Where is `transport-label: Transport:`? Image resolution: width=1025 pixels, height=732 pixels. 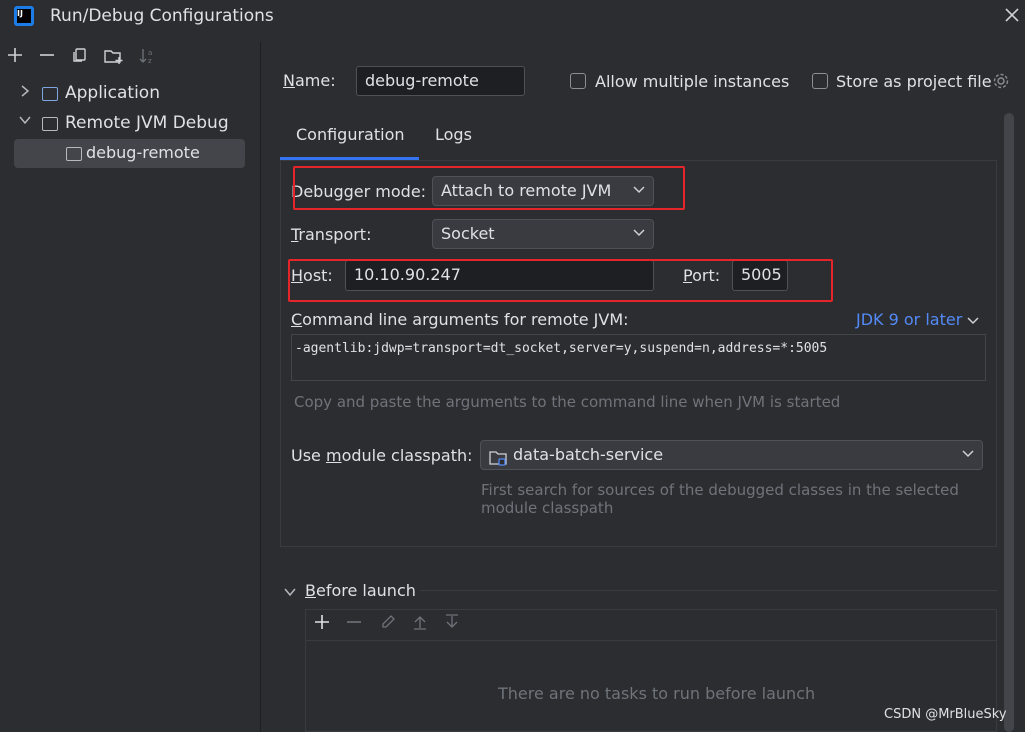
transport-label: Transport: is located at coordinates (331, 234).